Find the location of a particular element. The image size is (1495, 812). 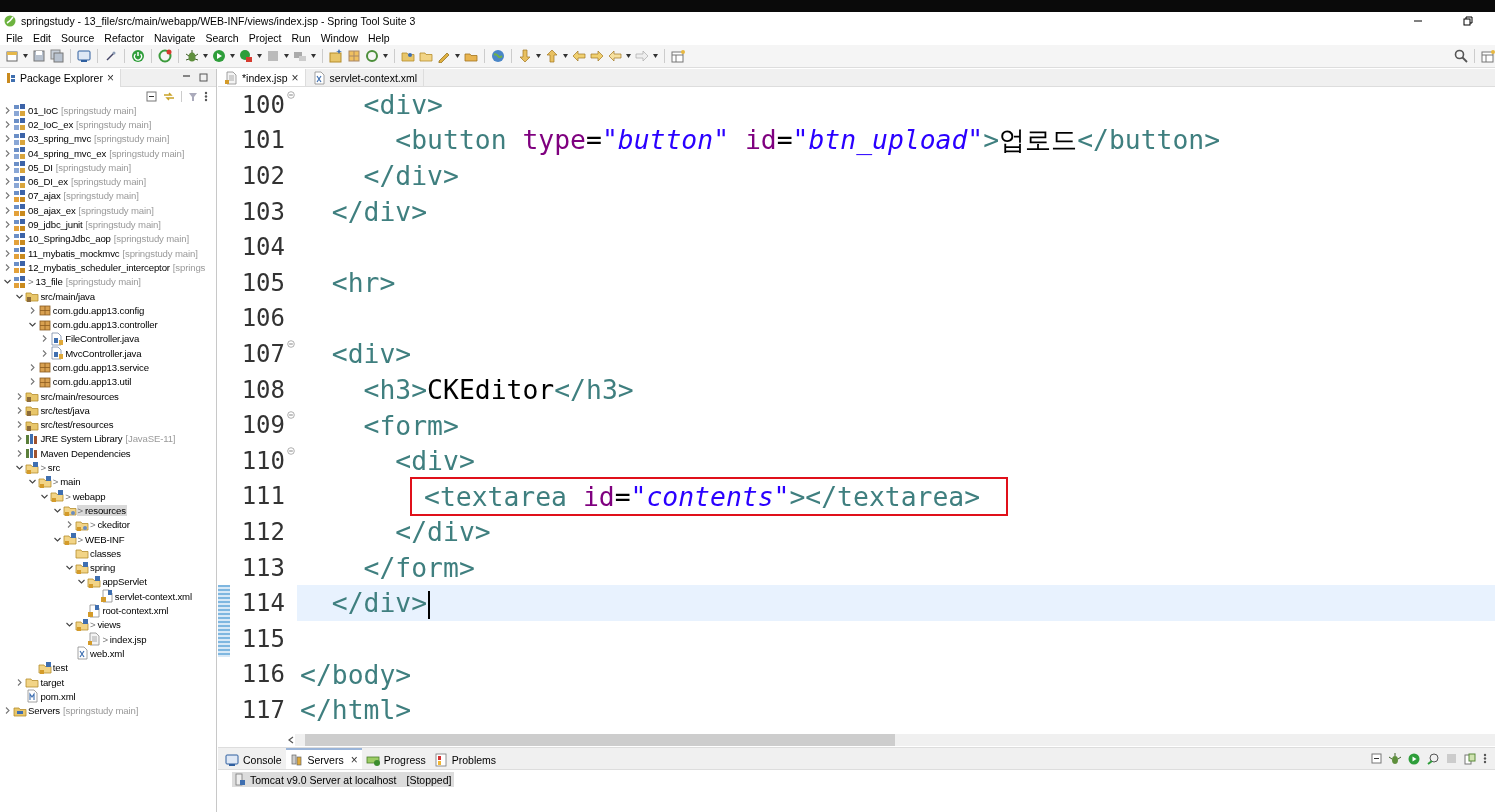

tree-item: src/main/java is located at coordinates (67, 296).